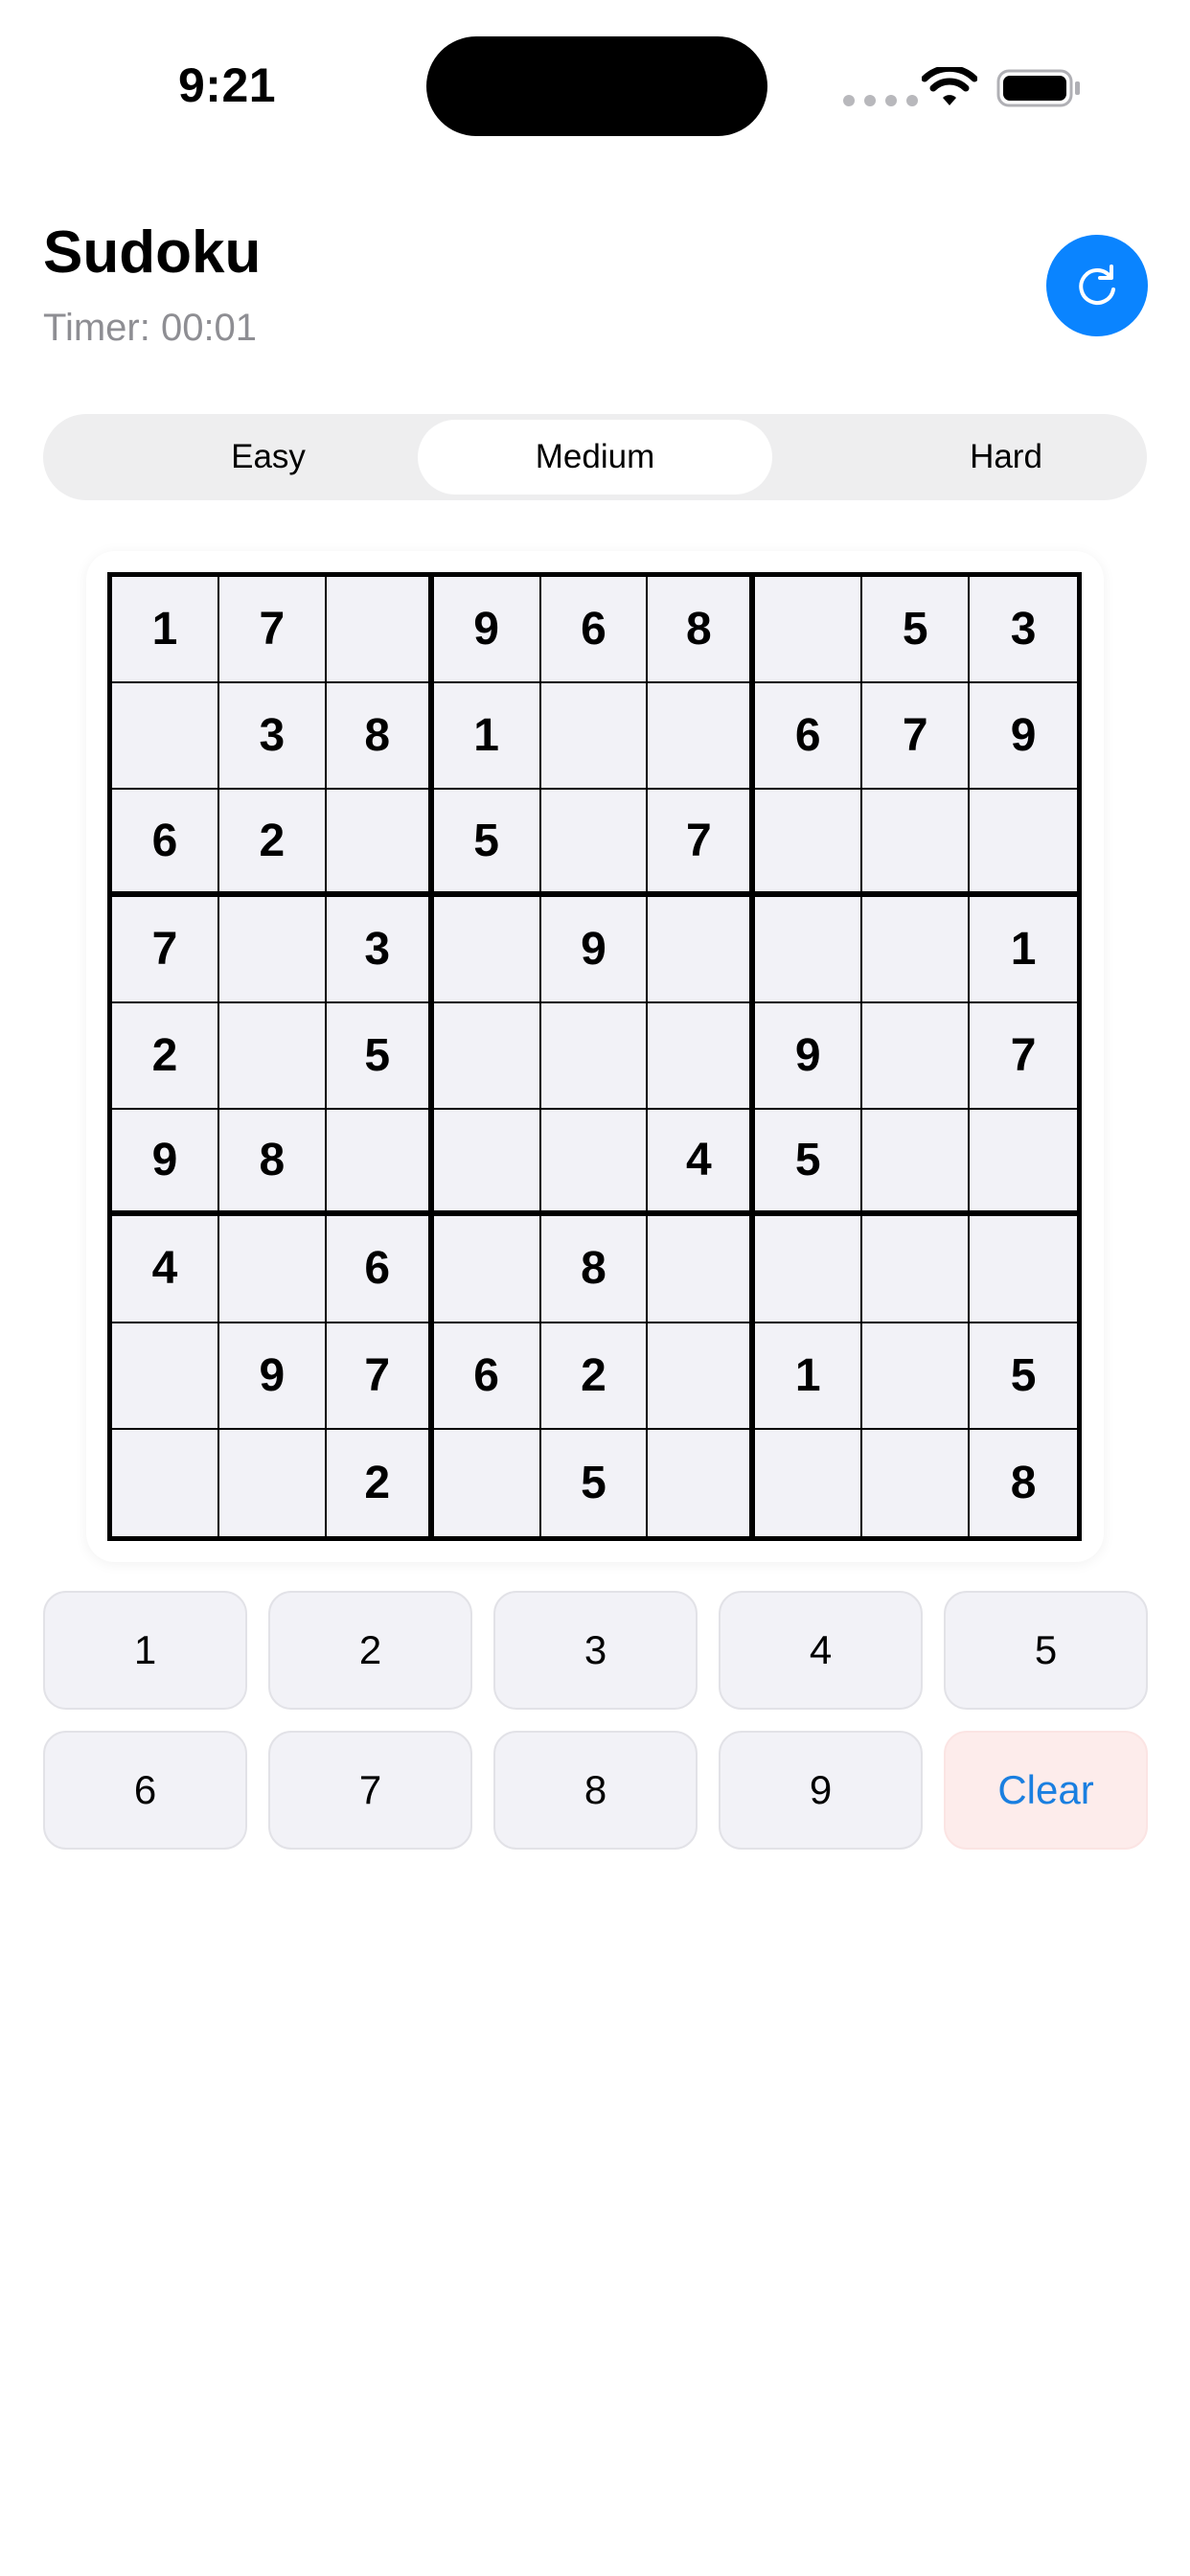 This screenshot has height=2576, width=1190. Describe the element at coordinates (1046, 1650) in the screenshot. I see `number-key-5: 5` at that location.